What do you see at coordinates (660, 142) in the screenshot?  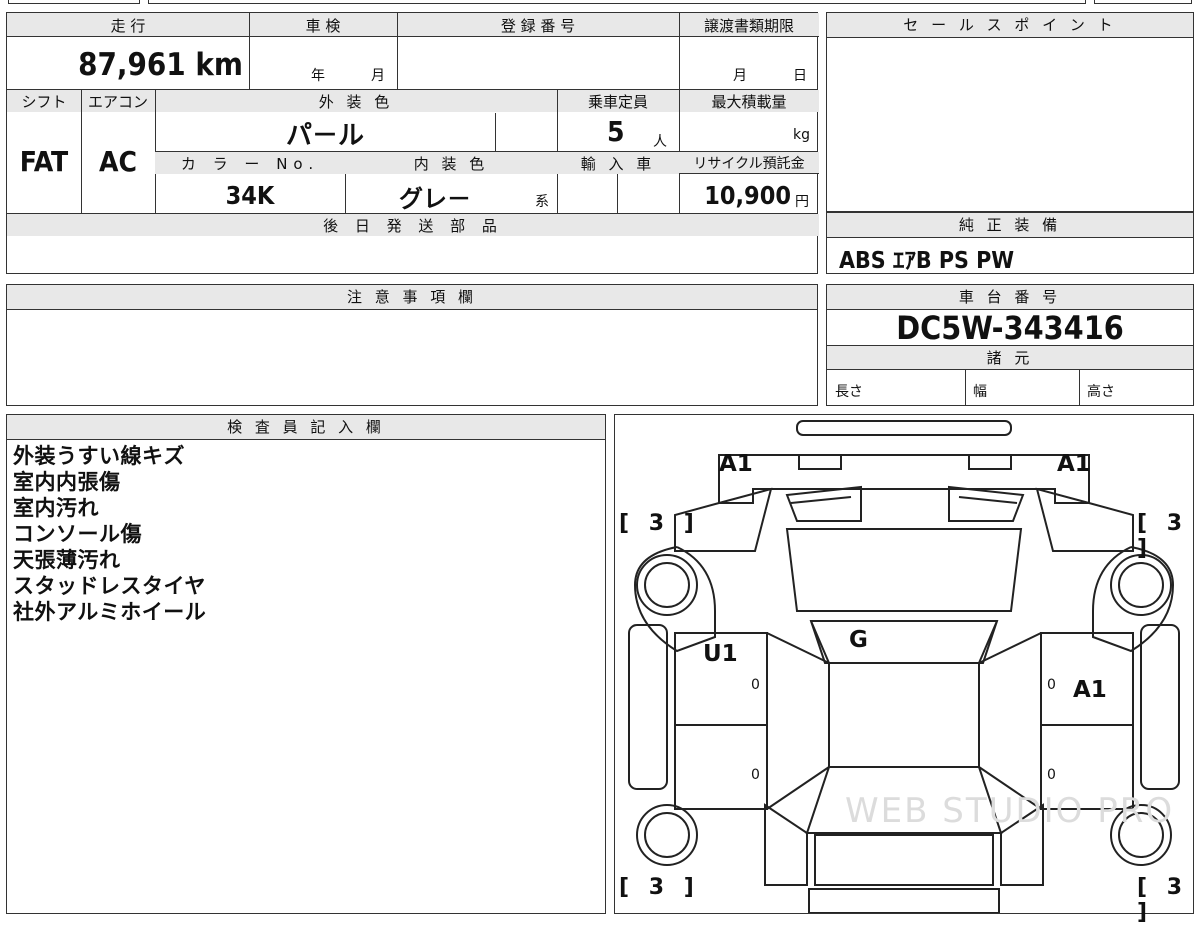 I see `capacity-unit: 人` at bounding box center [660, 142].